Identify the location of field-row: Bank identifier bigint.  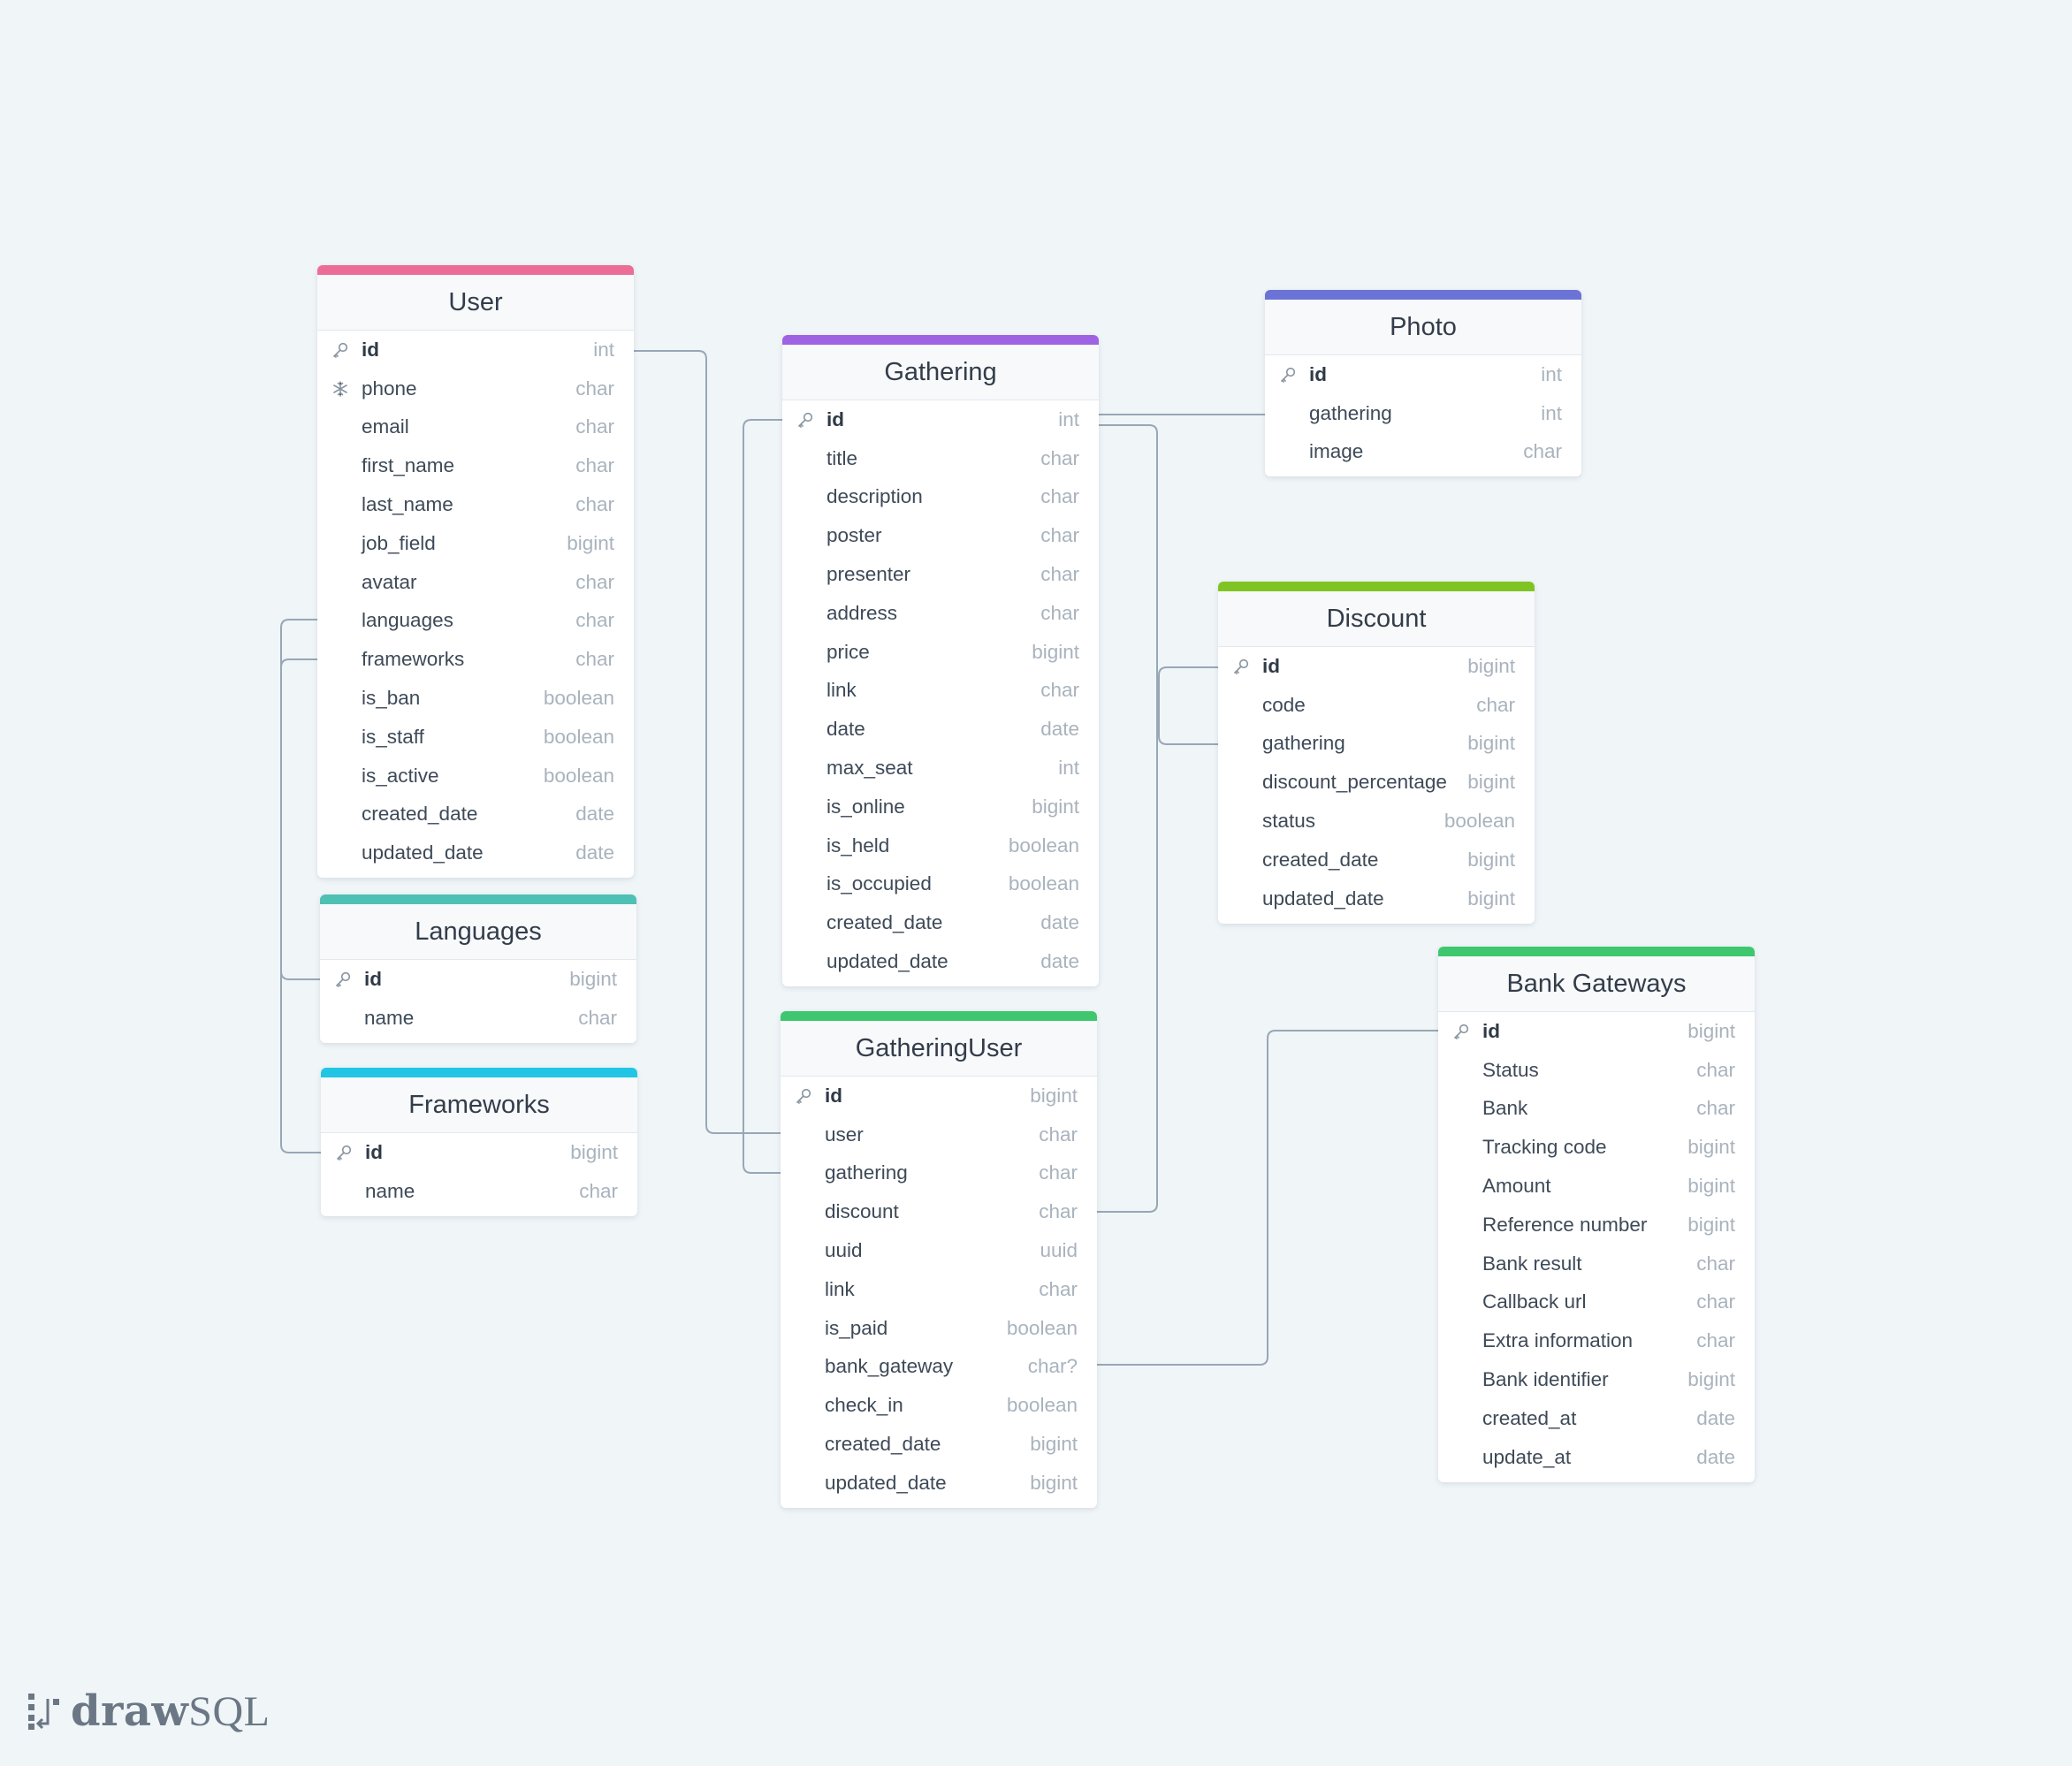
(1596, 1379).